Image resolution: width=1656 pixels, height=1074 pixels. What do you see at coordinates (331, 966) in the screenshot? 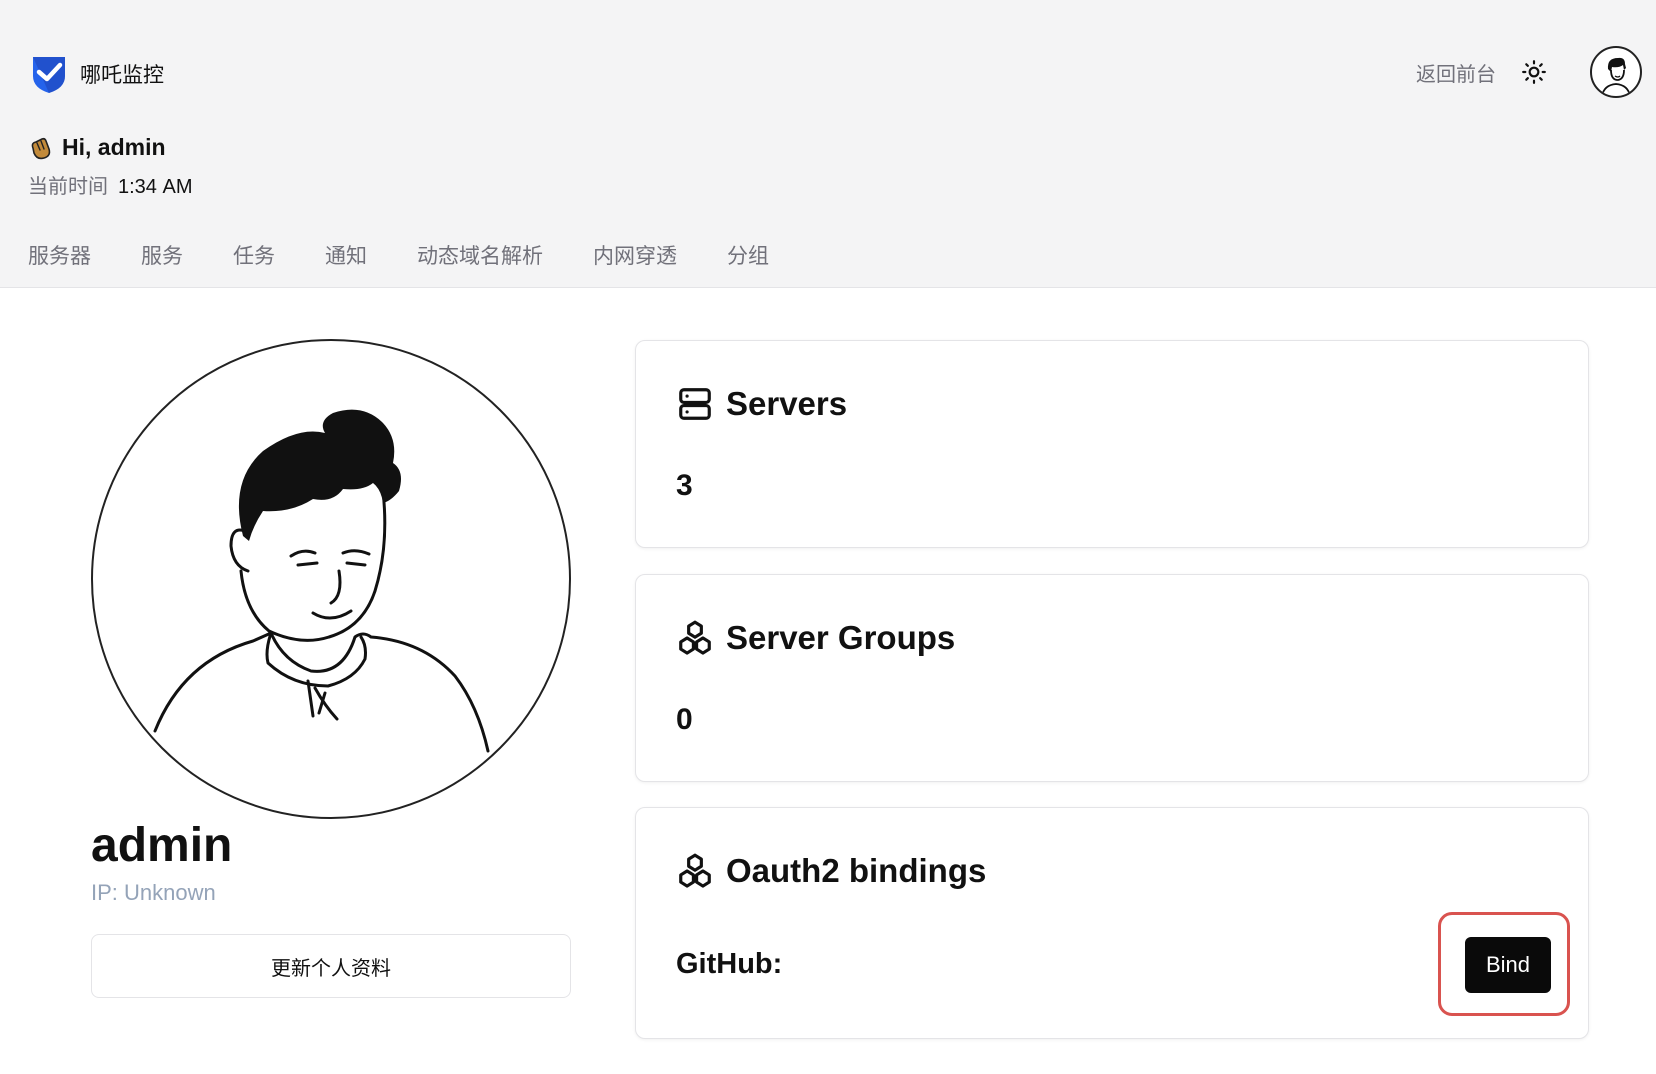
I see `update-profile-button: 更新个人资料` at bounding box center [331, 966].